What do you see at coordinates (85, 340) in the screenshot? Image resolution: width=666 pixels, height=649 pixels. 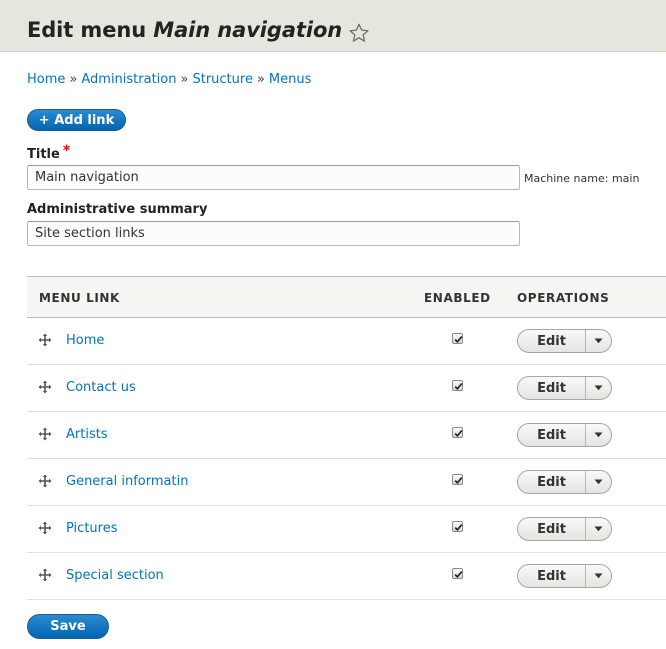 I see `menu-link: Home` at bounding box center [85, 340].